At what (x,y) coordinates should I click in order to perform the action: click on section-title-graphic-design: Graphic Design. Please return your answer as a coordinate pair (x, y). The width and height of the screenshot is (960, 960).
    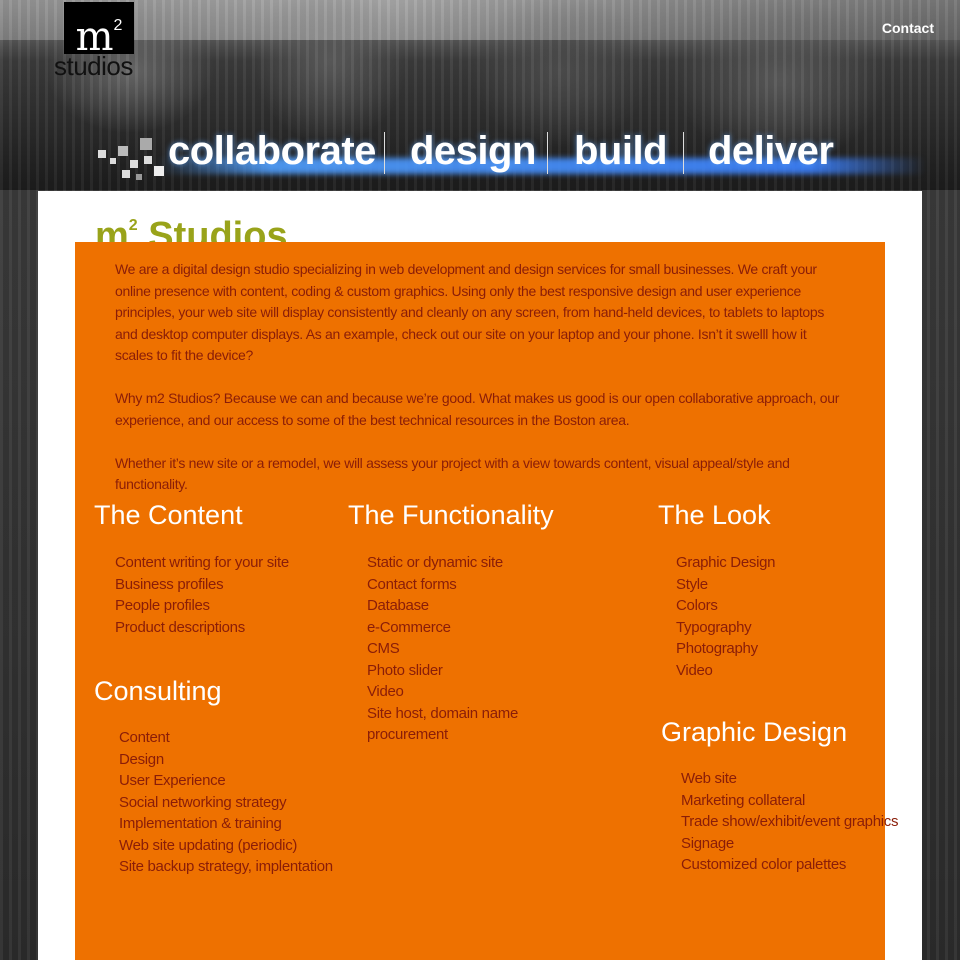
    Looking at the image, I should click on (754, 732).